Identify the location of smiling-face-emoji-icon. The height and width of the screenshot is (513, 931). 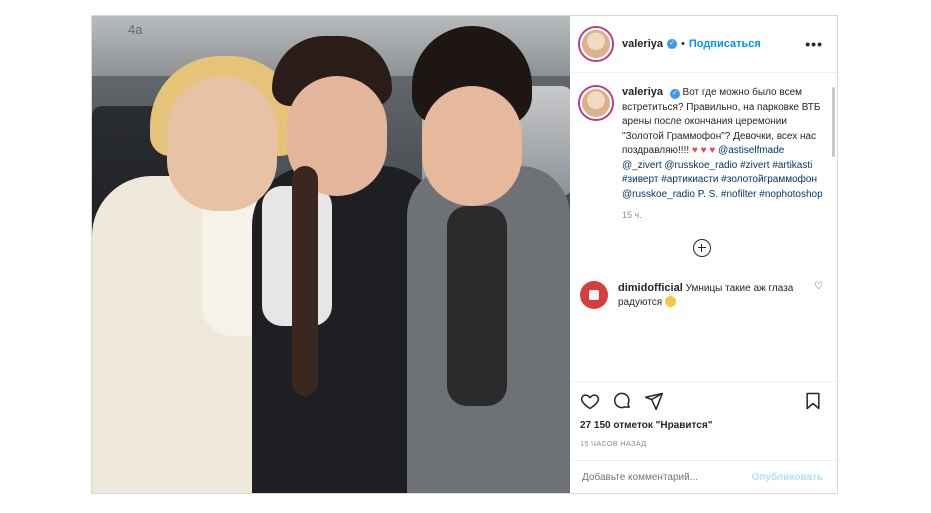
(670, 301).